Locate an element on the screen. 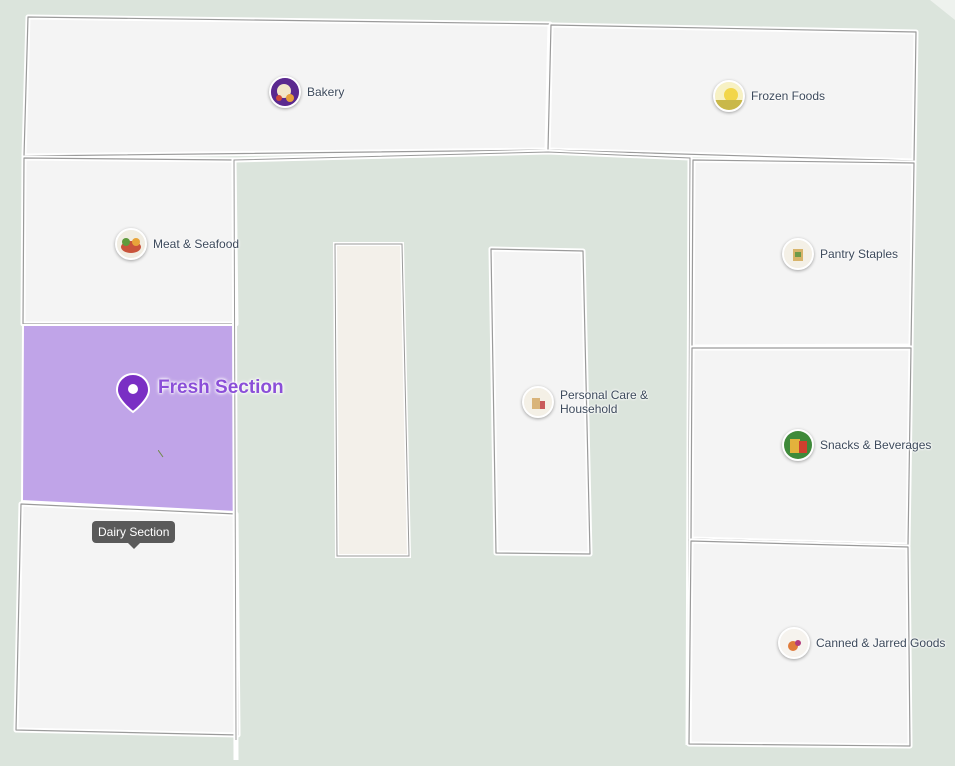 The width and height of the screenshot is (955, 766). label-meat-seafood-text: Meat & Seafood is located at coordinates (196, 244).